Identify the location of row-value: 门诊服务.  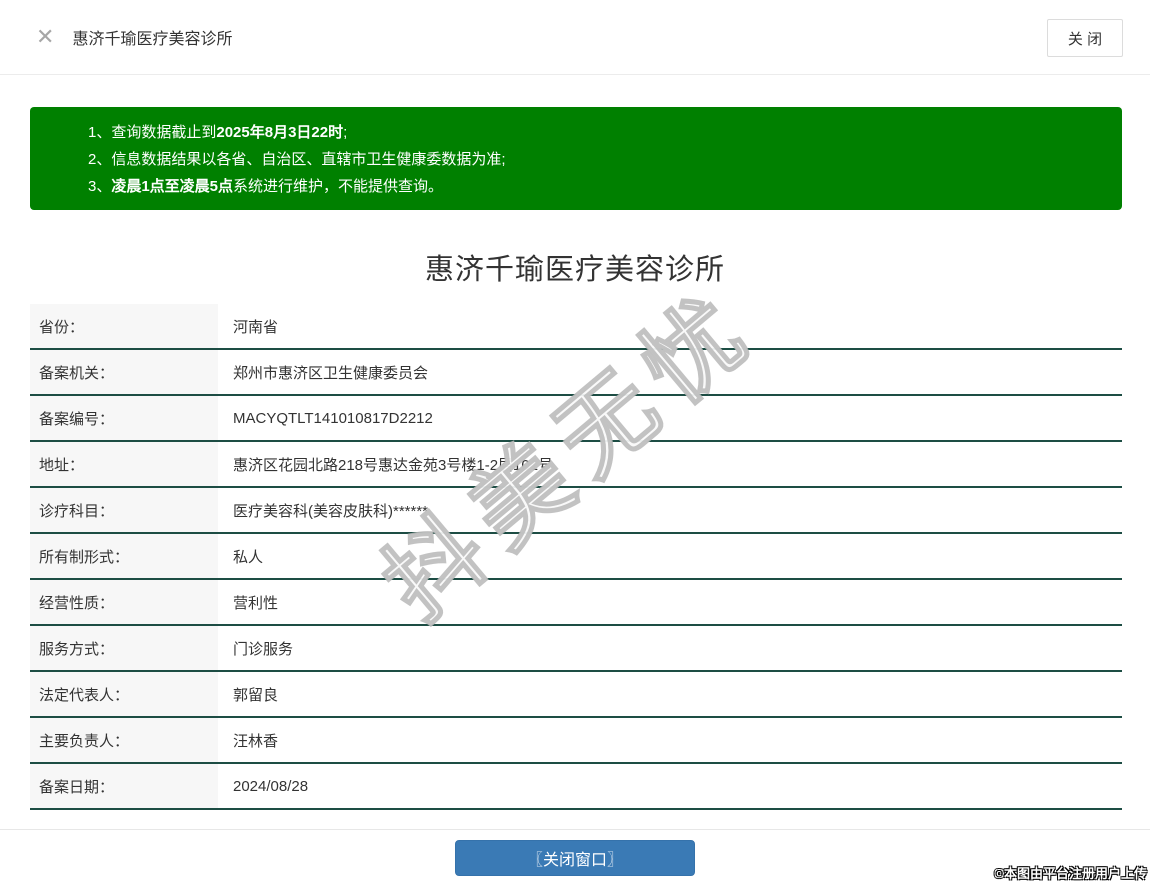
(670, 648).